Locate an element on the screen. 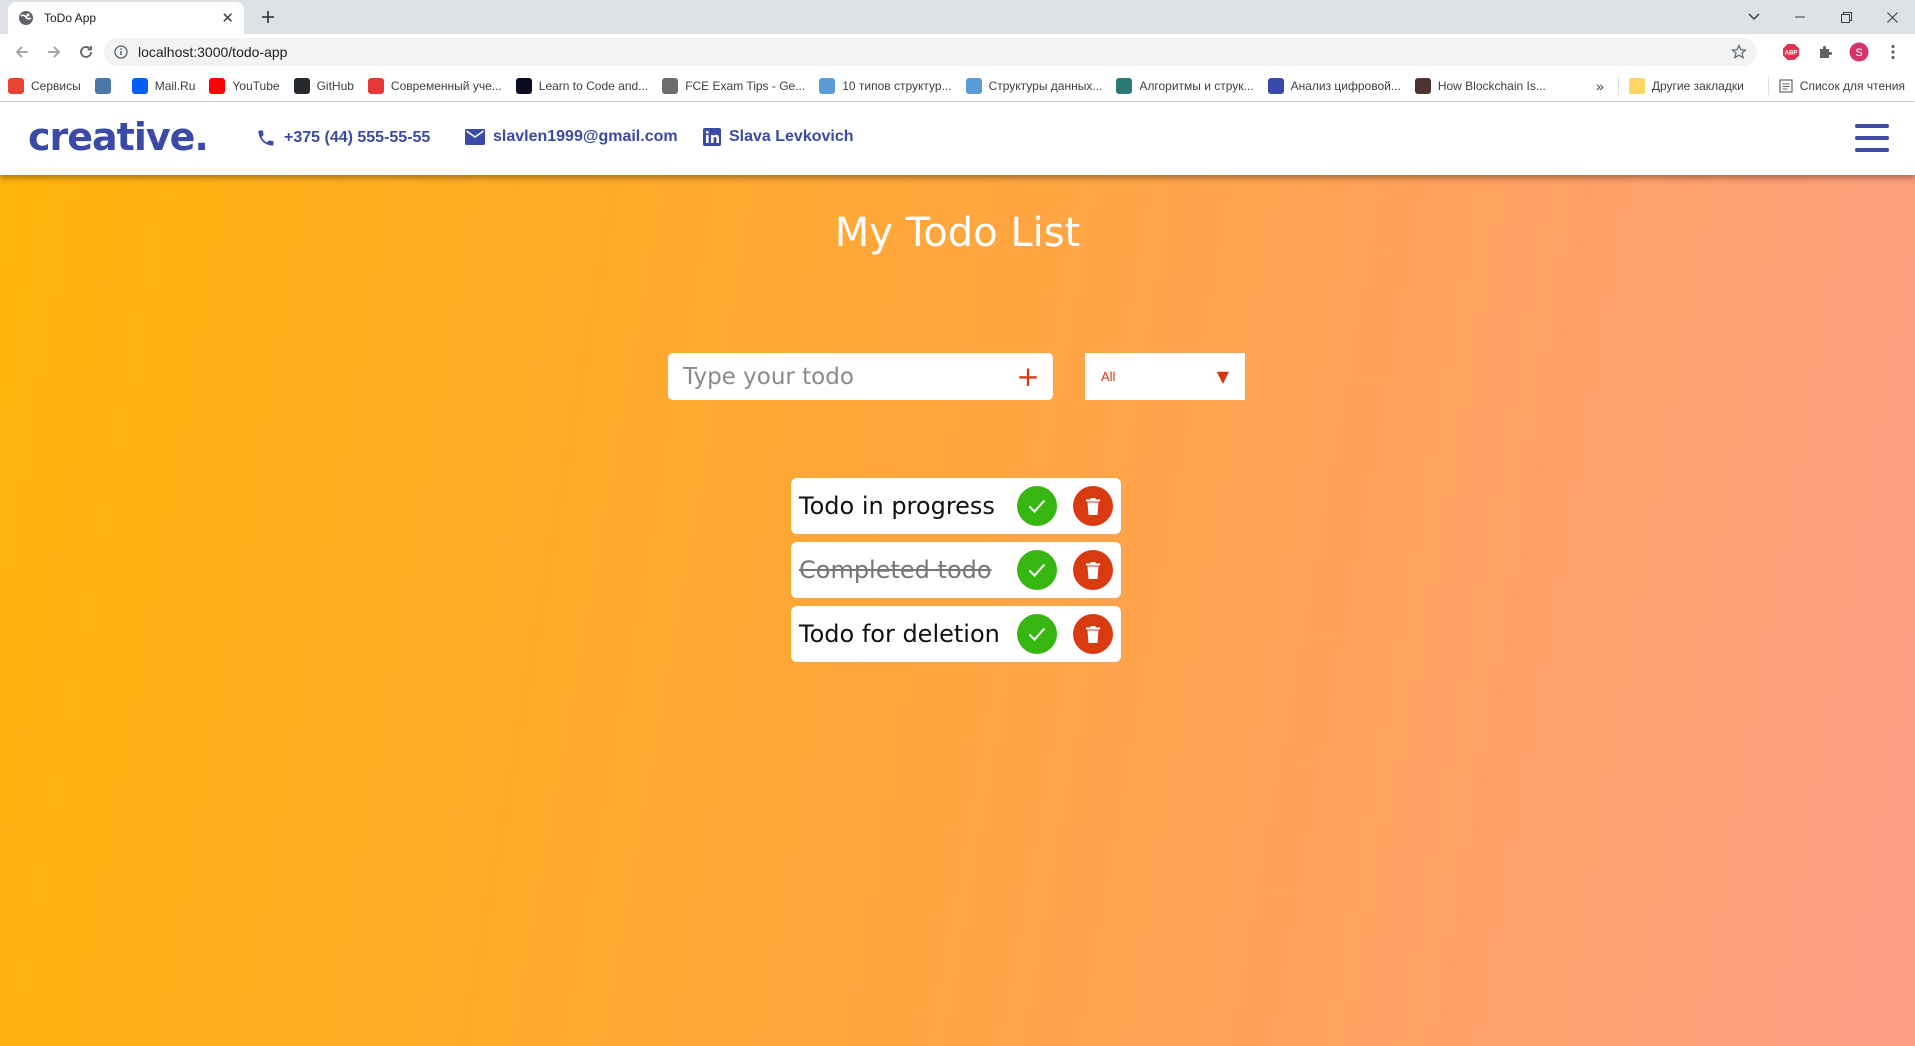  add-todo-button: + is located at coordinates (1028, 376).